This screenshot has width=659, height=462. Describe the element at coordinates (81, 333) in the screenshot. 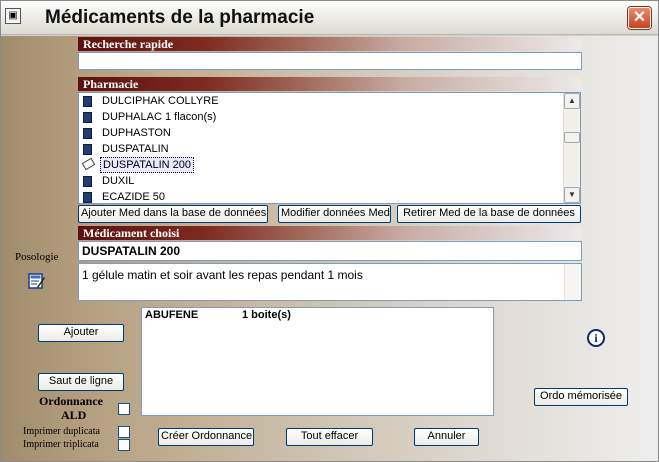

I see `add-button: Ajouter` at that location.